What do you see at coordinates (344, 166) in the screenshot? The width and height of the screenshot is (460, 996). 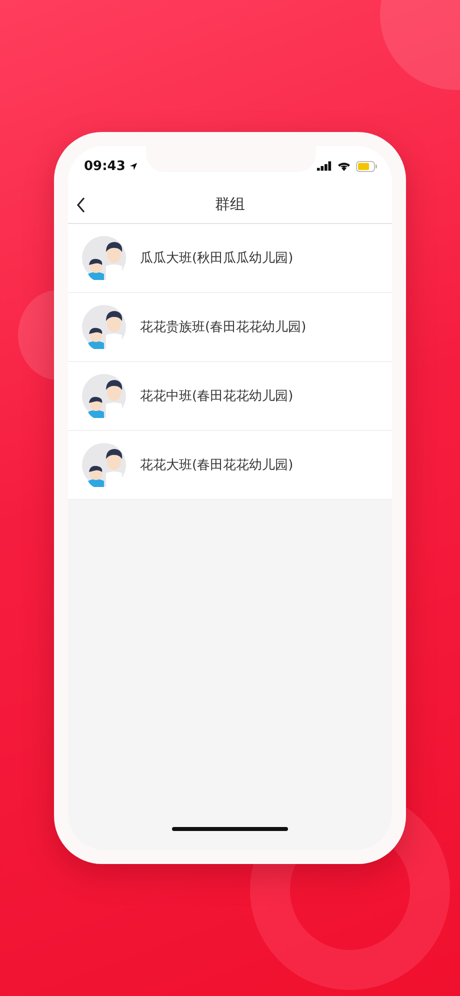 I see `wifi-icon` at bounding box center [344, 166].